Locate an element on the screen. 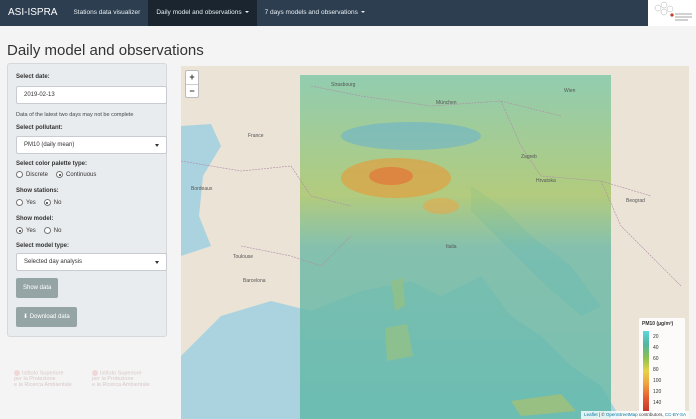  nav-7-days-label: 7 days models and observations is located at coordinates (311, 12).